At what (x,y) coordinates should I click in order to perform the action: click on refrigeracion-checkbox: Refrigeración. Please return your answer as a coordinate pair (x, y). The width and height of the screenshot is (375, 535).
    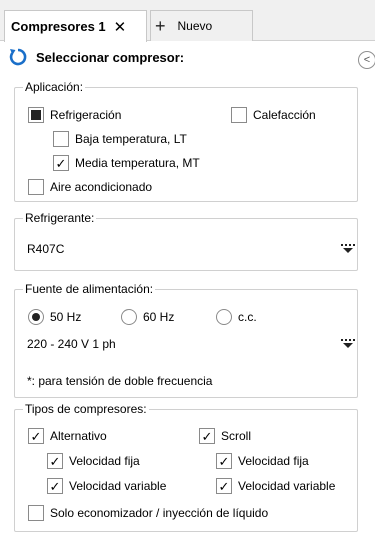
    Looking at the image, I should click on (74, 115).